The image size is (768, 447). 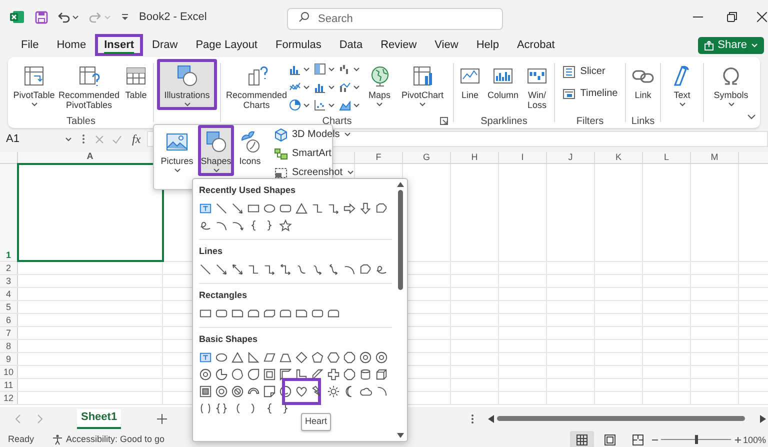 What do you see at coordinates (333, 391) in the screenshot?
I see `sun-icon` at bounding box center [333, 391].